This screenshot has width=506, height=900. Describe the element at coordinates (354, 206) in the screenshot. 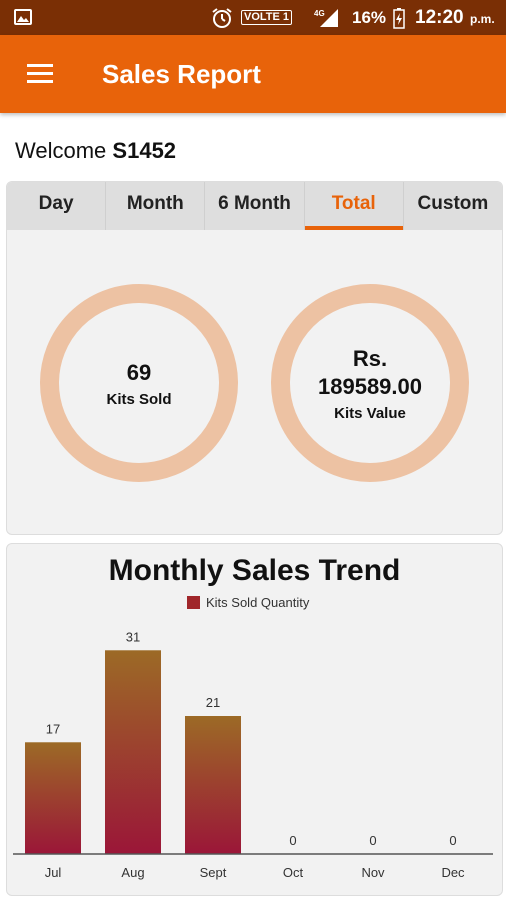

I see `tab-total: Total` at that location.